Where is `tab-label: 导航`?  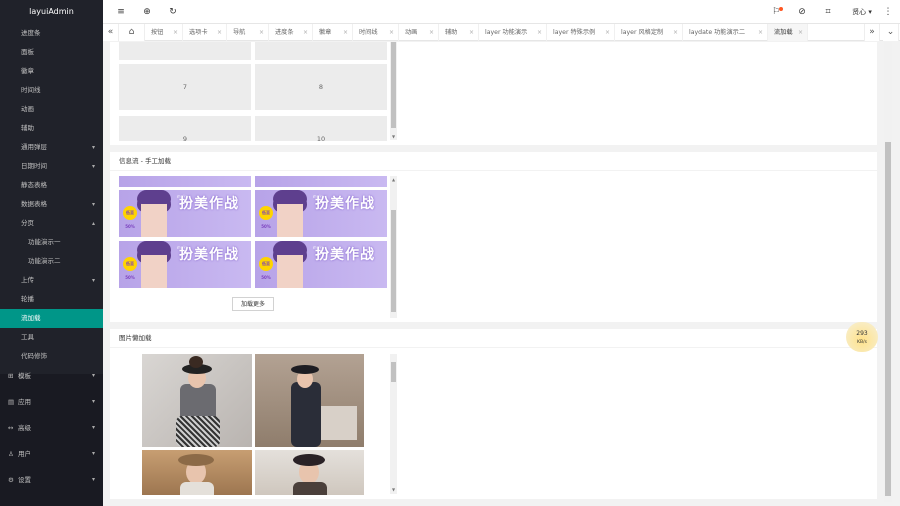
tab-label: 导航 is located at coordinates (239, 32).